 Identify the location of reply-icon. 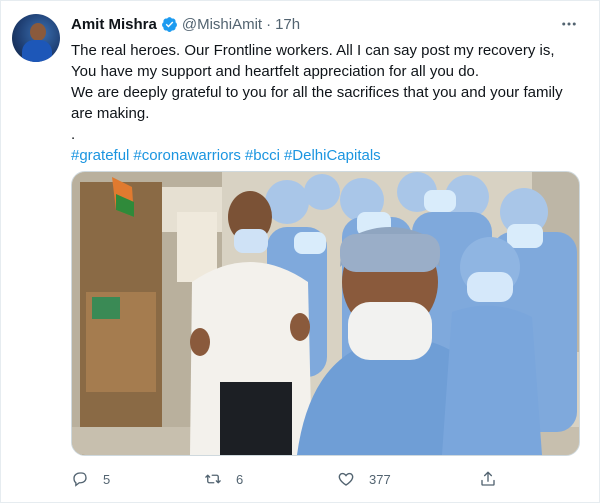
(80, 479).